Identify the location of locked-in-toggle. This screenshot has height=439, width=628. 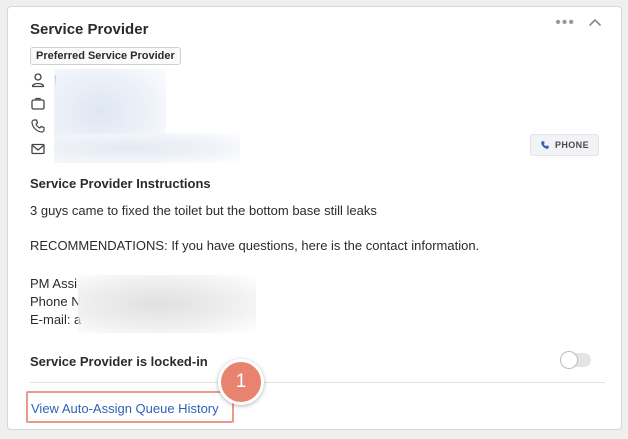
(575, 360).